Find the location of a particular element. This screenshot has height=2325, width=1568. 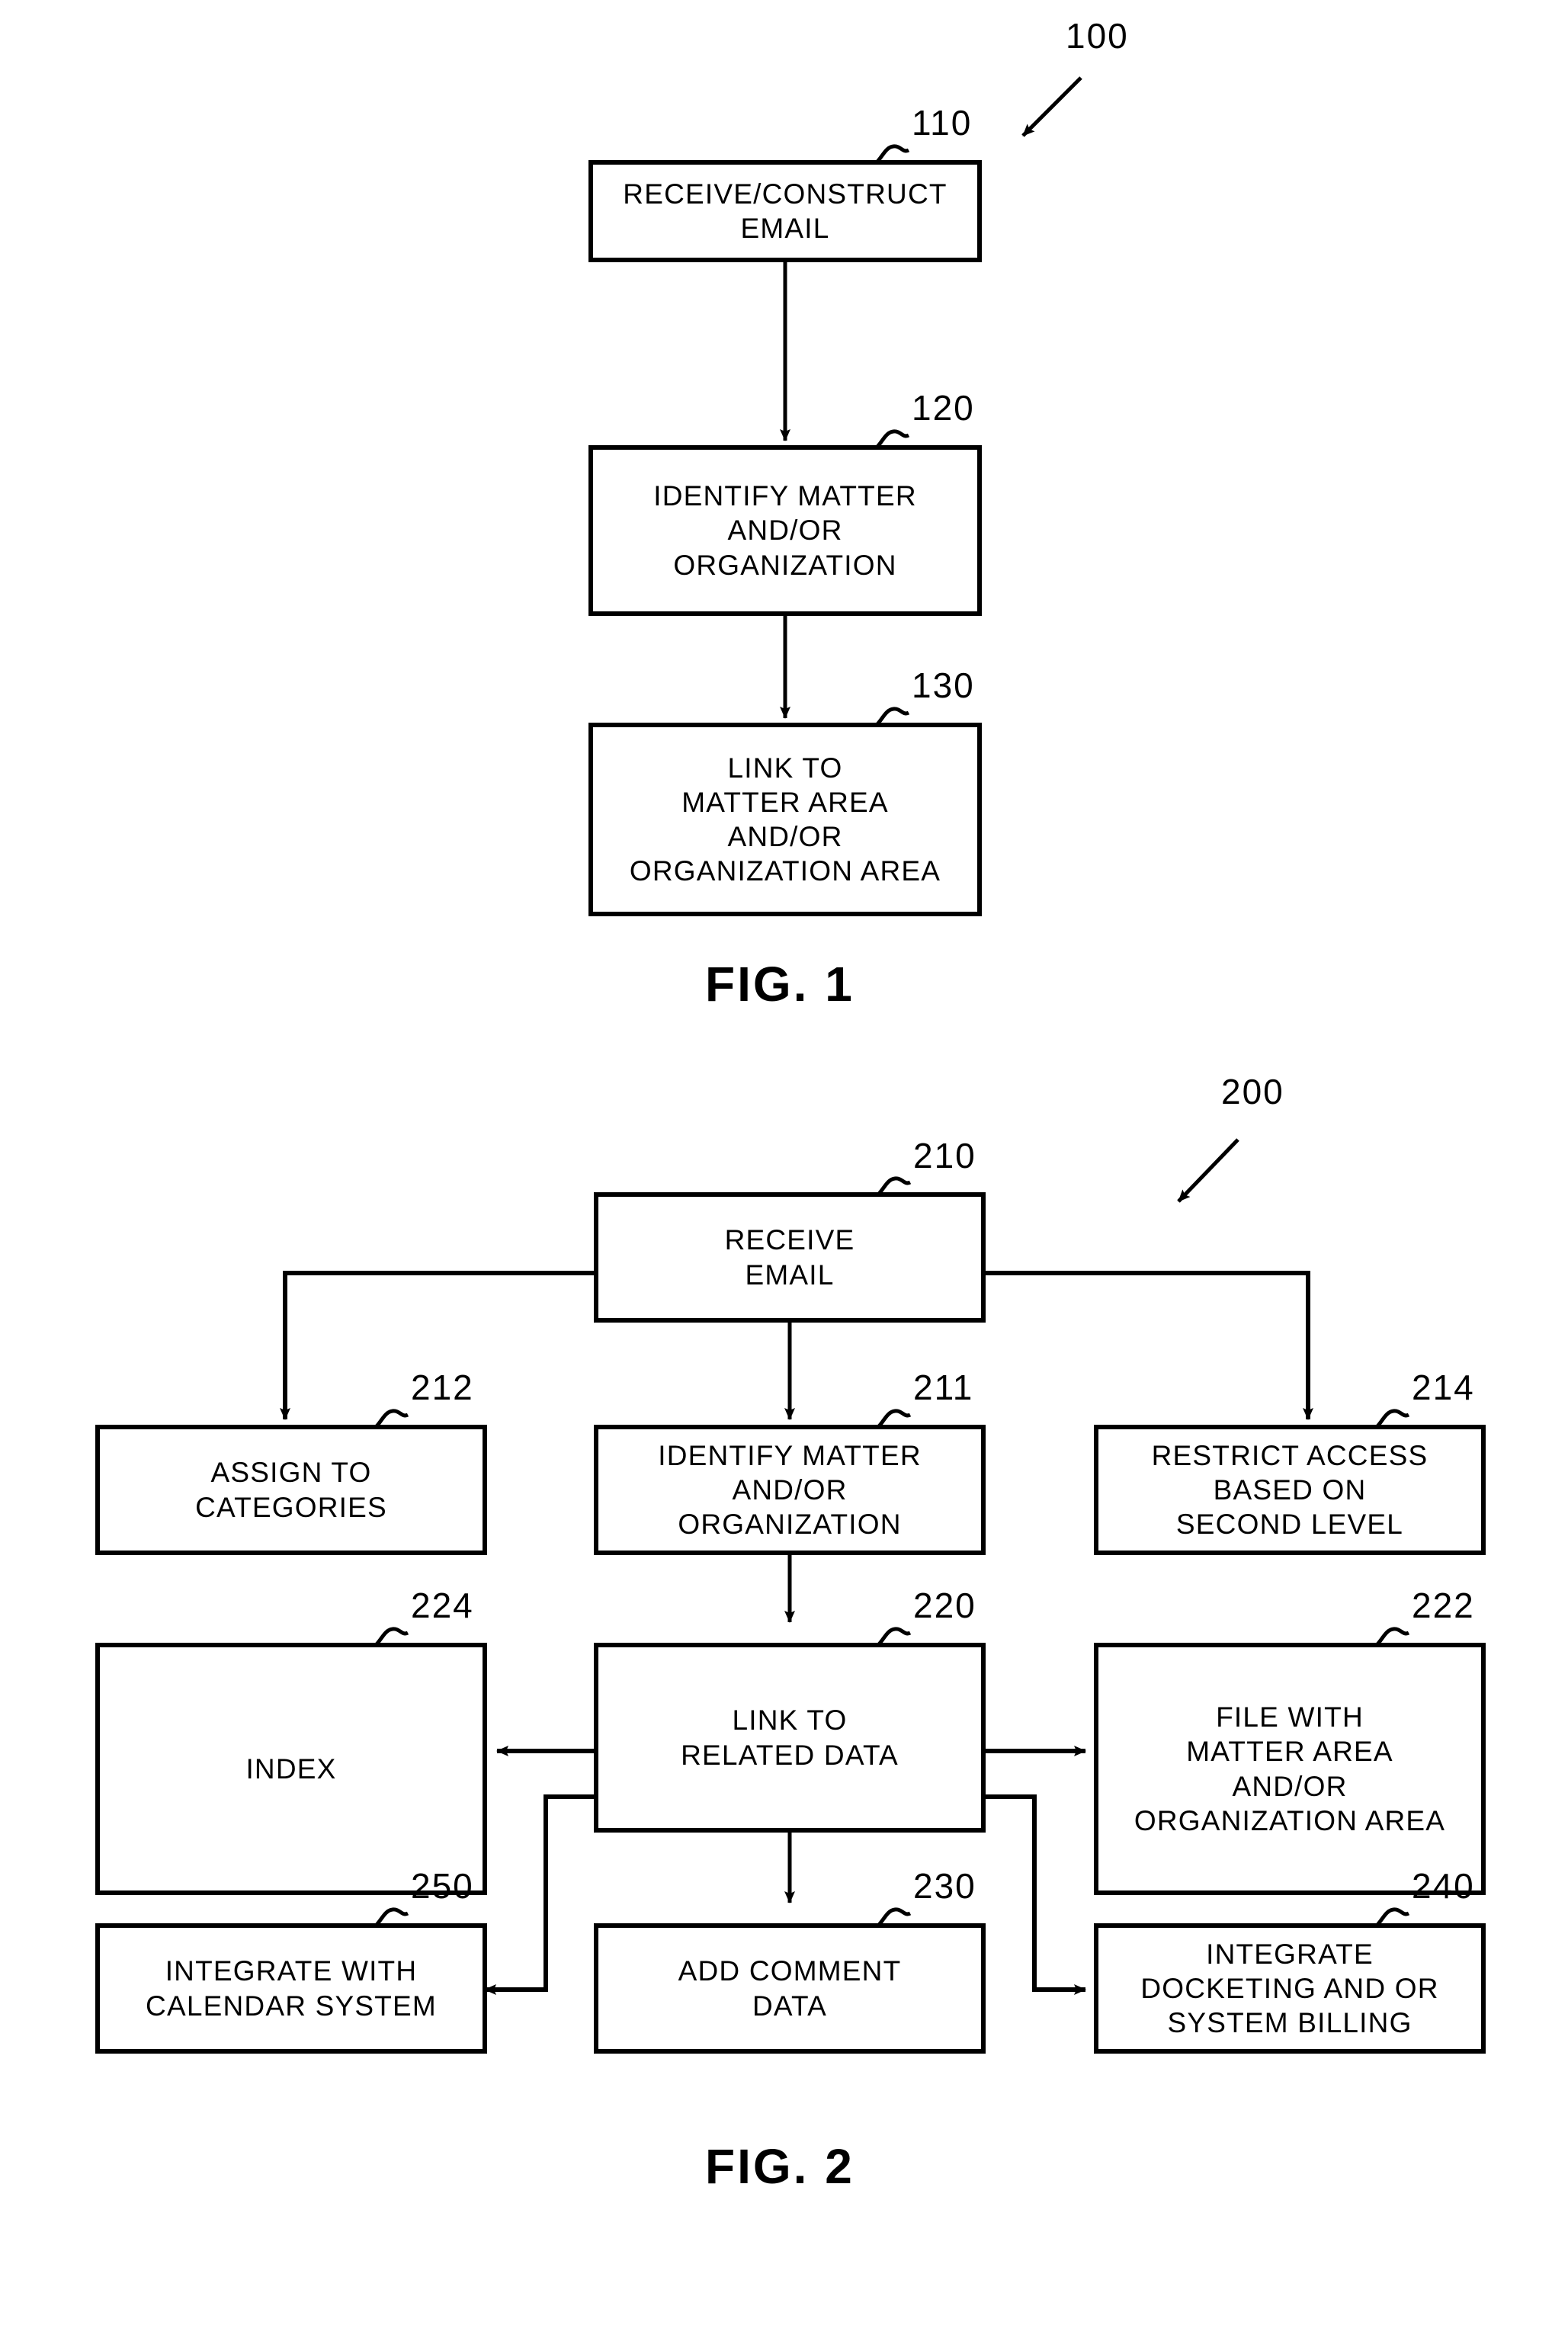

box-120-shape is located at coordinates (785, 530).